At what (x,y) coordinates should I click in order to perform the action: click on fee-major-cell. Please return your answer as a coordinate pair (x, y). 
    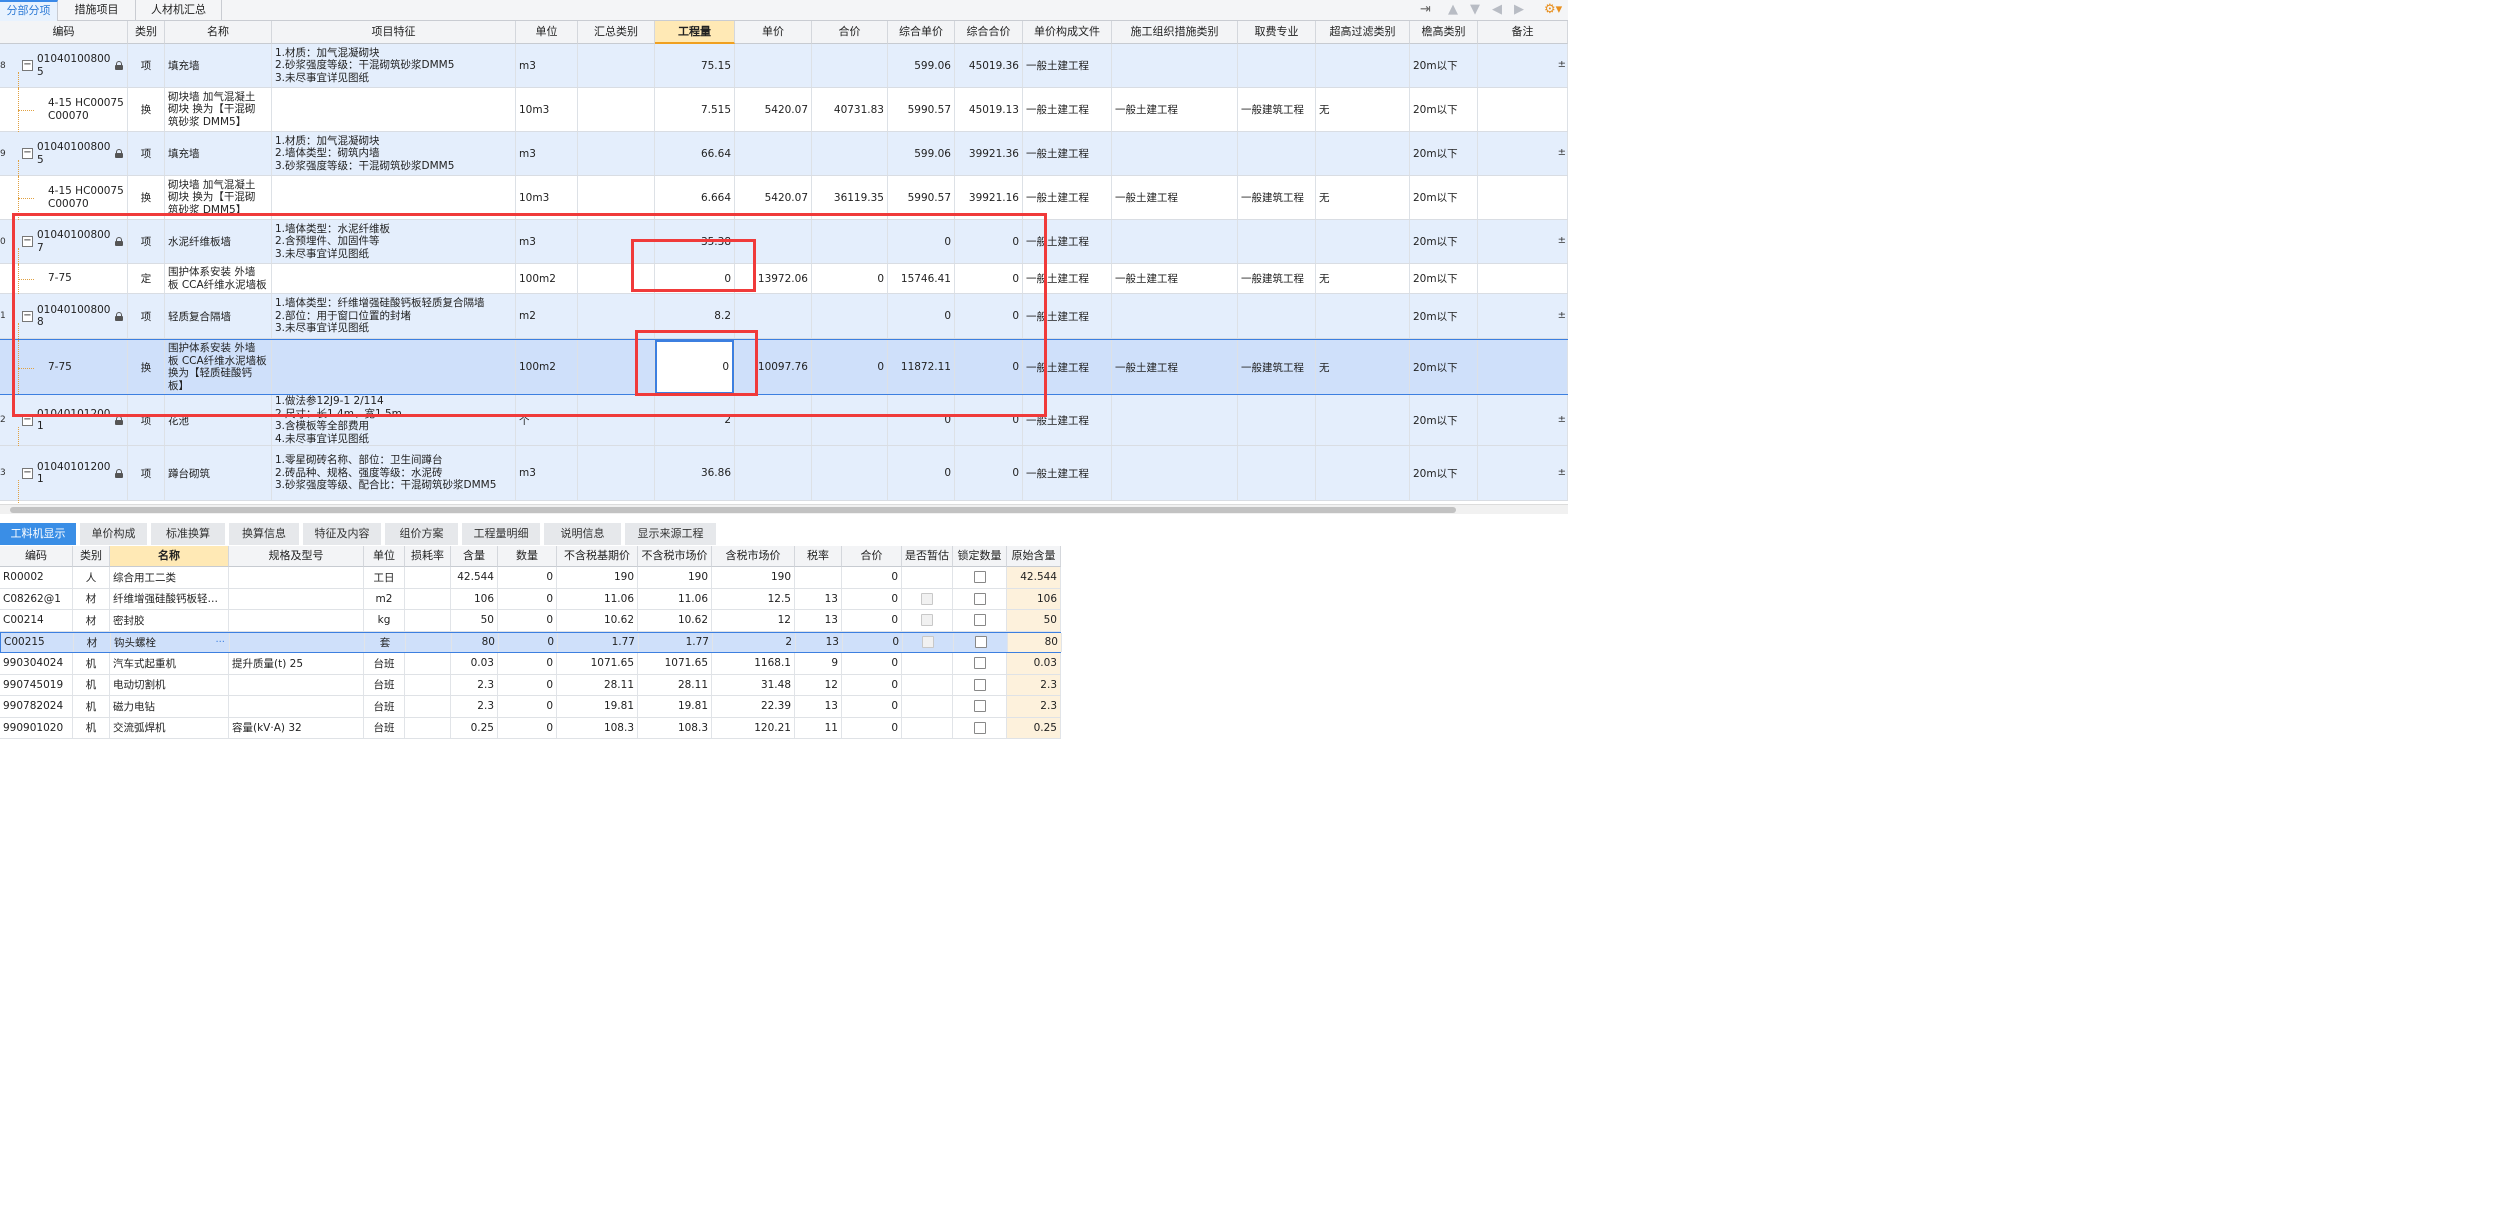
    Looking at the image, I should click on (1277, 420).